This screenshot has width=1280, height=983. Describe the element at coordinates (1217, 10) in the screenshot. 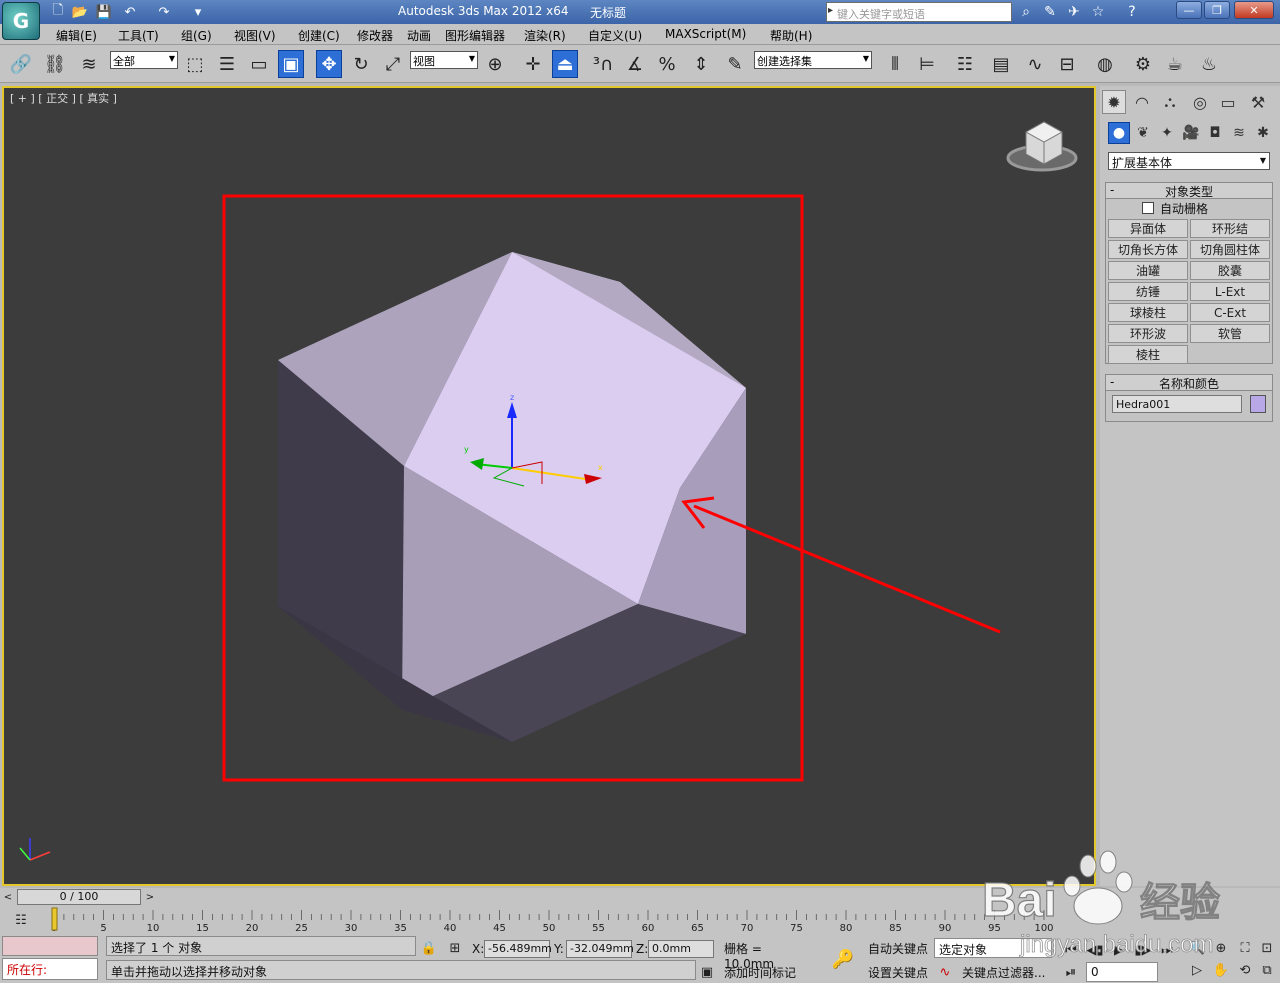

I see `restore-button: ❐` at that location.